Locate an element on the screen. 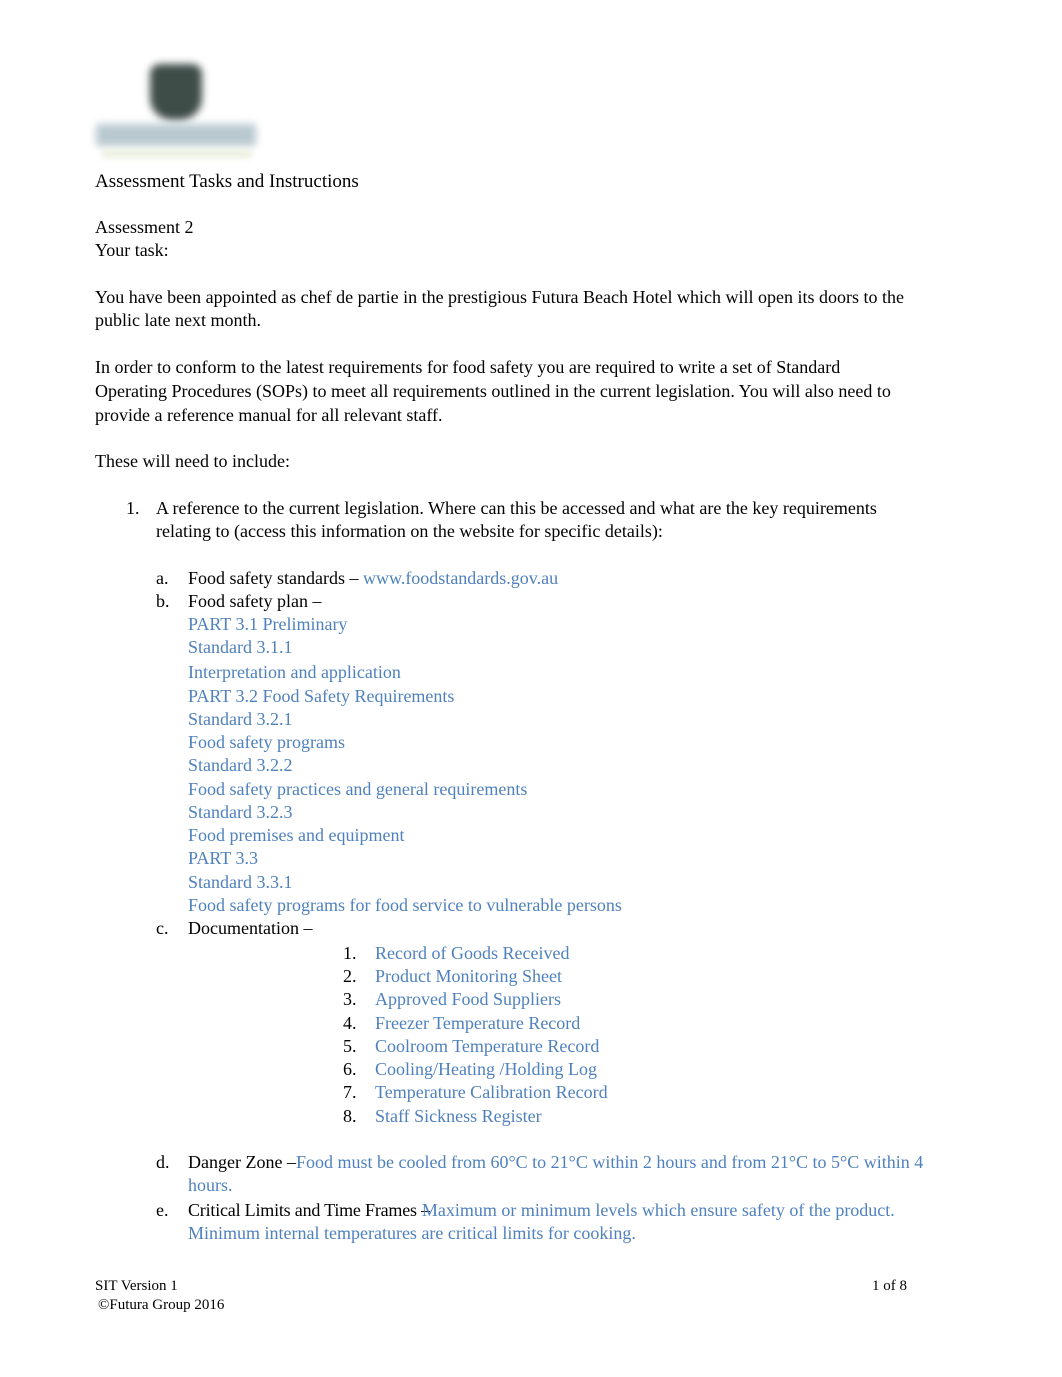 The image size is (1062, 1377). sub-item-b-label: Food safety plan – is located at coordinates (255, 601).